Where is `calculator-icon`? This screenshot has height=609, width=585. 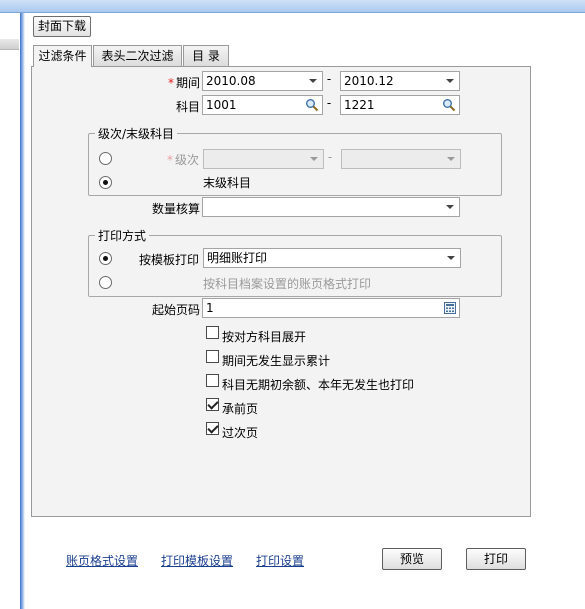
calculator-icon is located at coordinates (450, 308).